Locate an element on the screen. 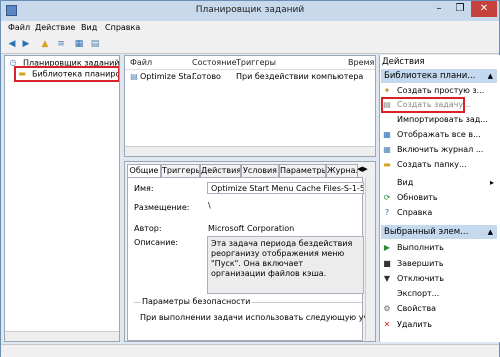  console-icon: ▦ is located at coordinates (79, 44).